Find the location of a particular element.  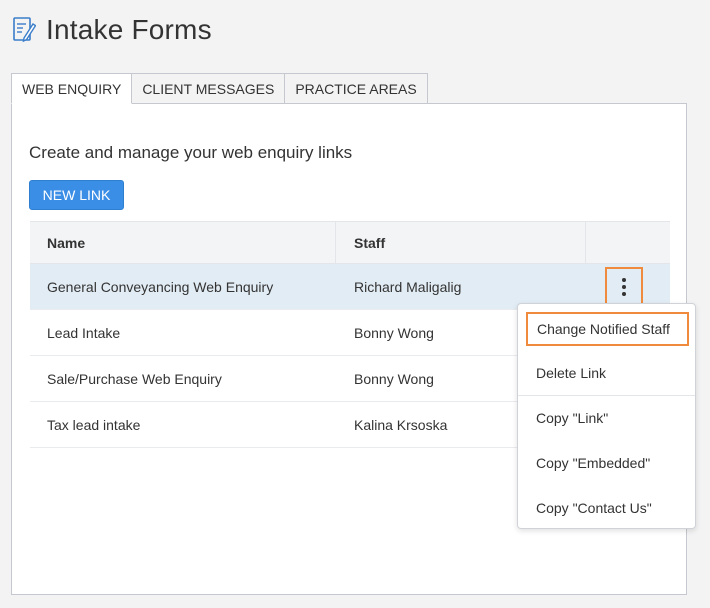

row-actions-cell is located at coordinates (628, 286).